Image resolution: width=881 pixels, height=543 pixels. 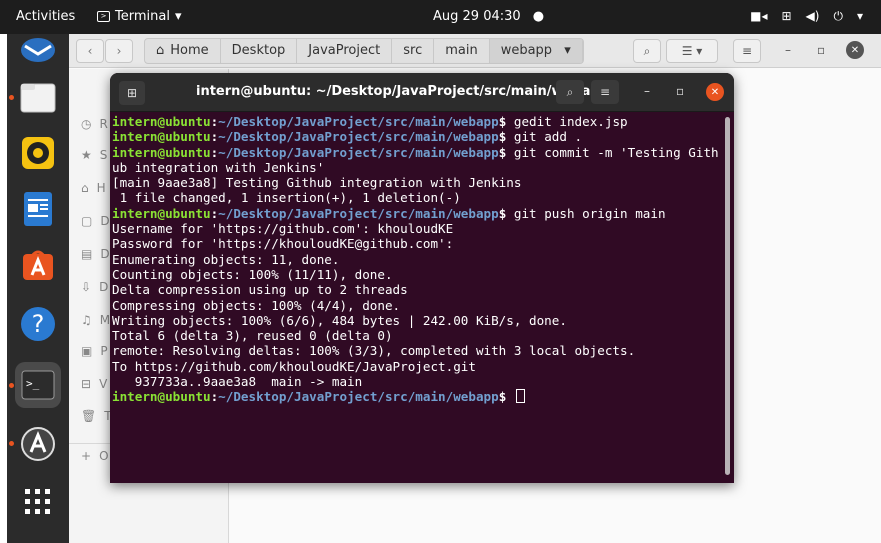 I want to click on output-line: Total 6 (delta 3), reused 0 (delta 0), so click(x=417, y=335).